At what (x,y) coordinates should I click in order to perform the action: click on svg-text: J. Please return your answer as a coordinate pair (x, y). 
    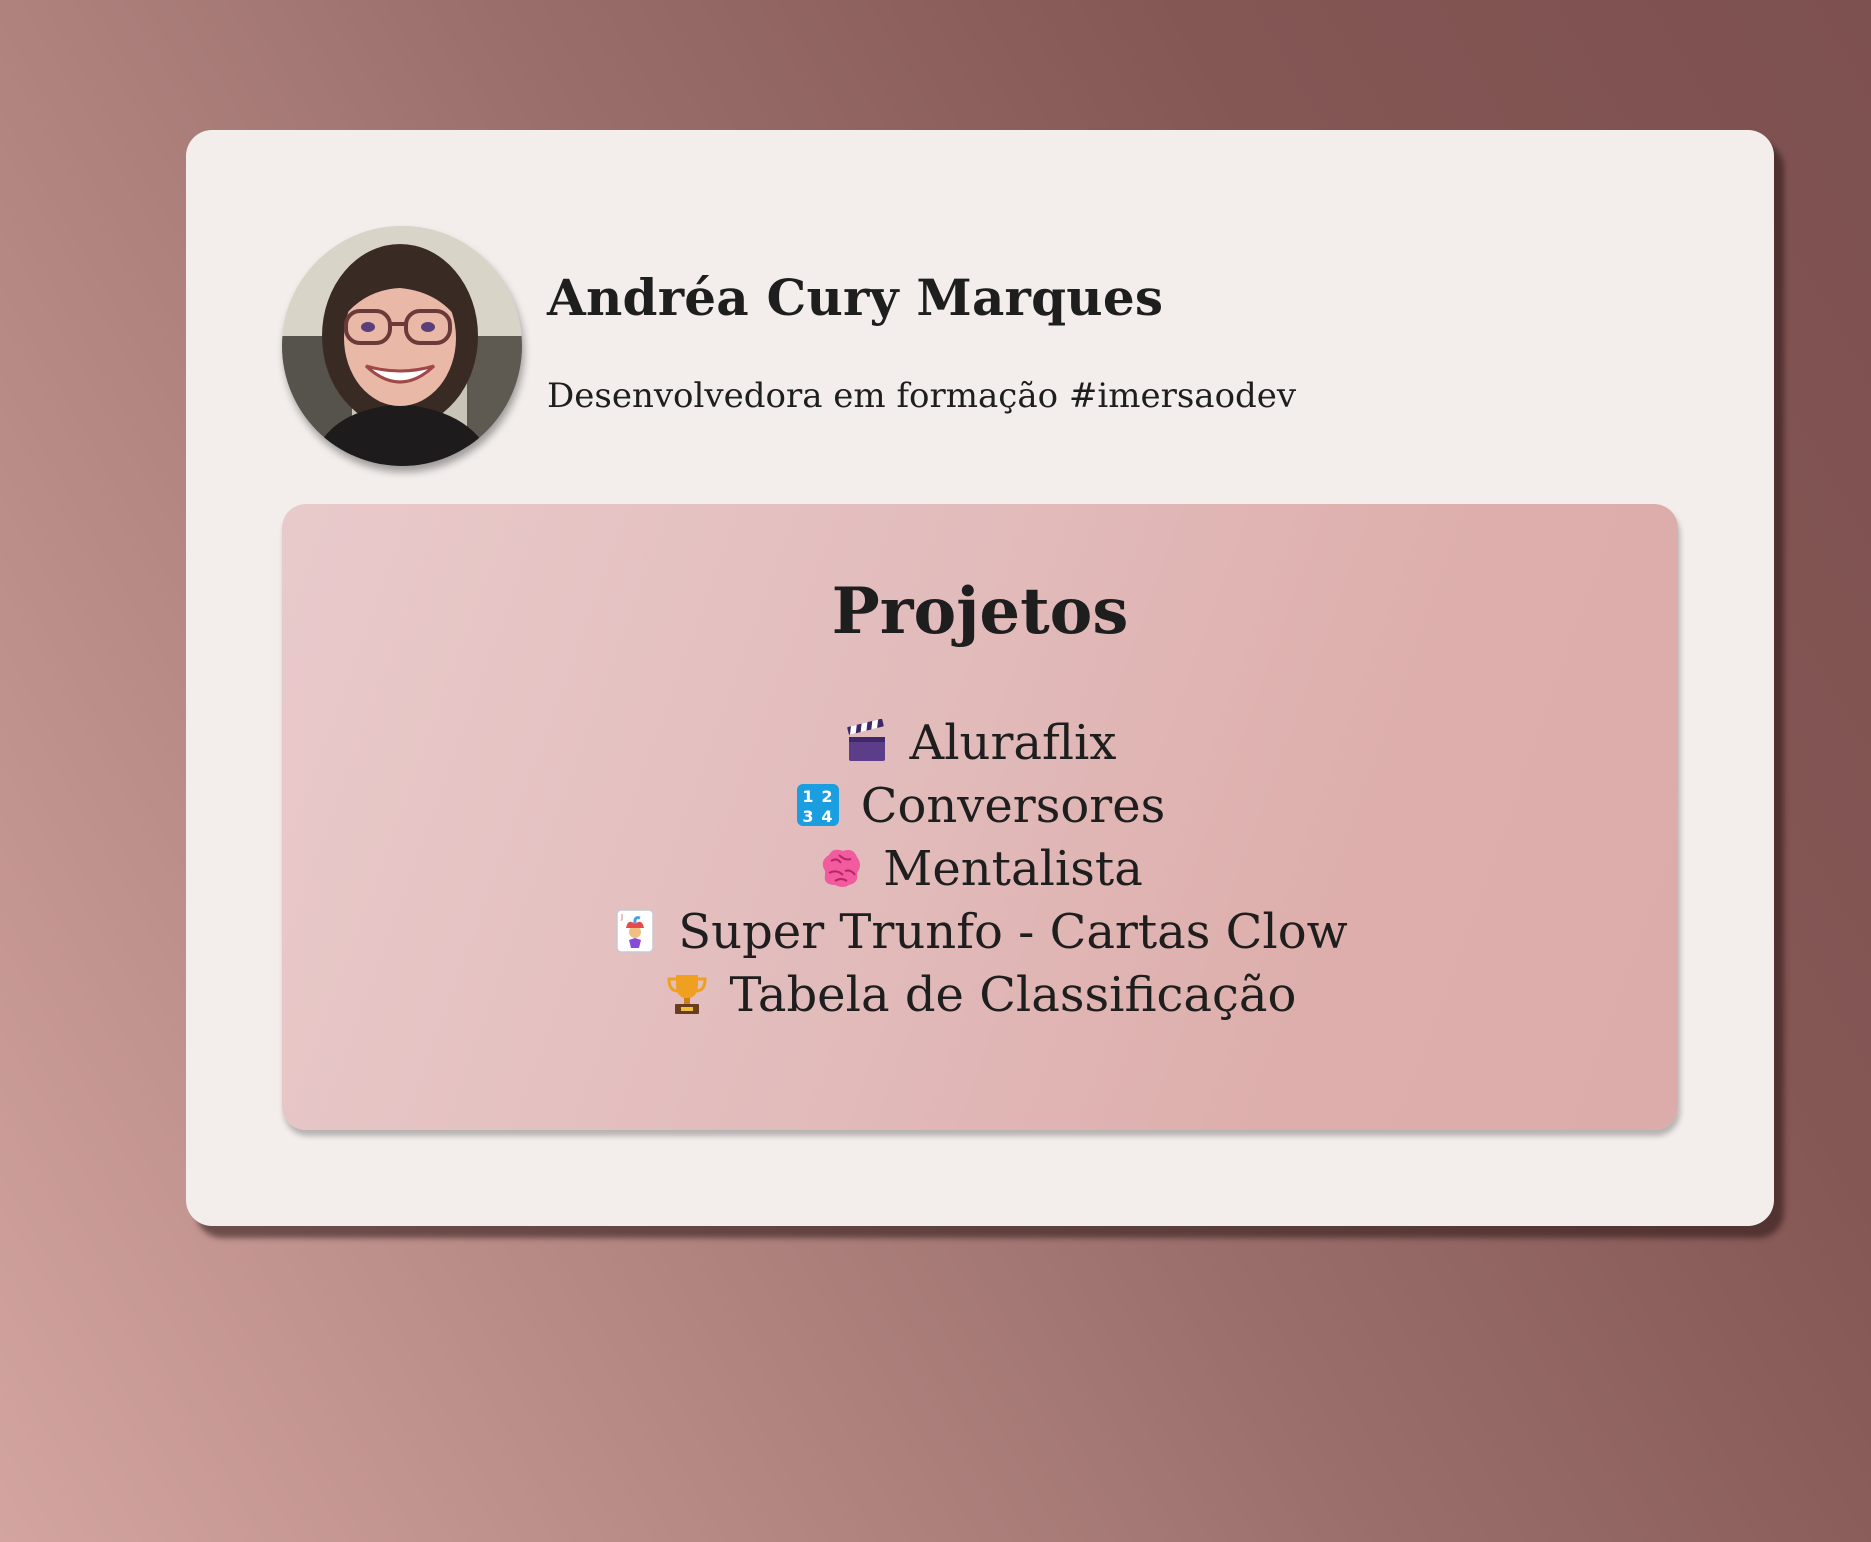
    Looking at the image, I should click on (621, 917).